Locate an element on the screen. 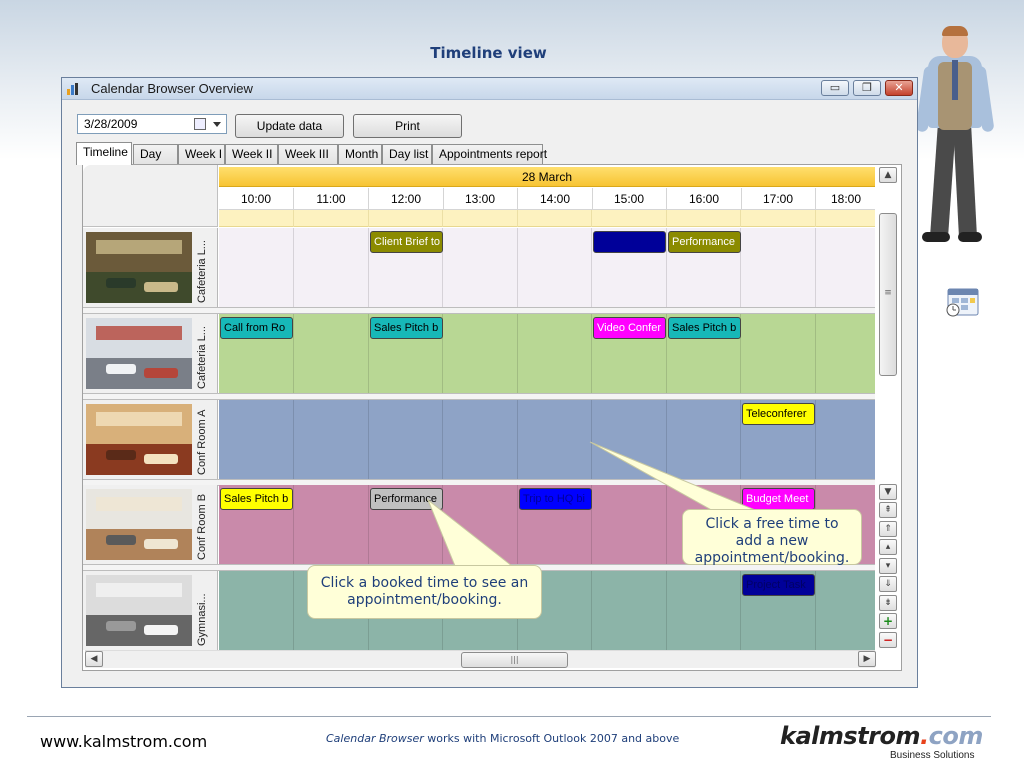 This screenshot has width=1024, height=768. grip-icon: ≡ is located at coordinates (888, 293).